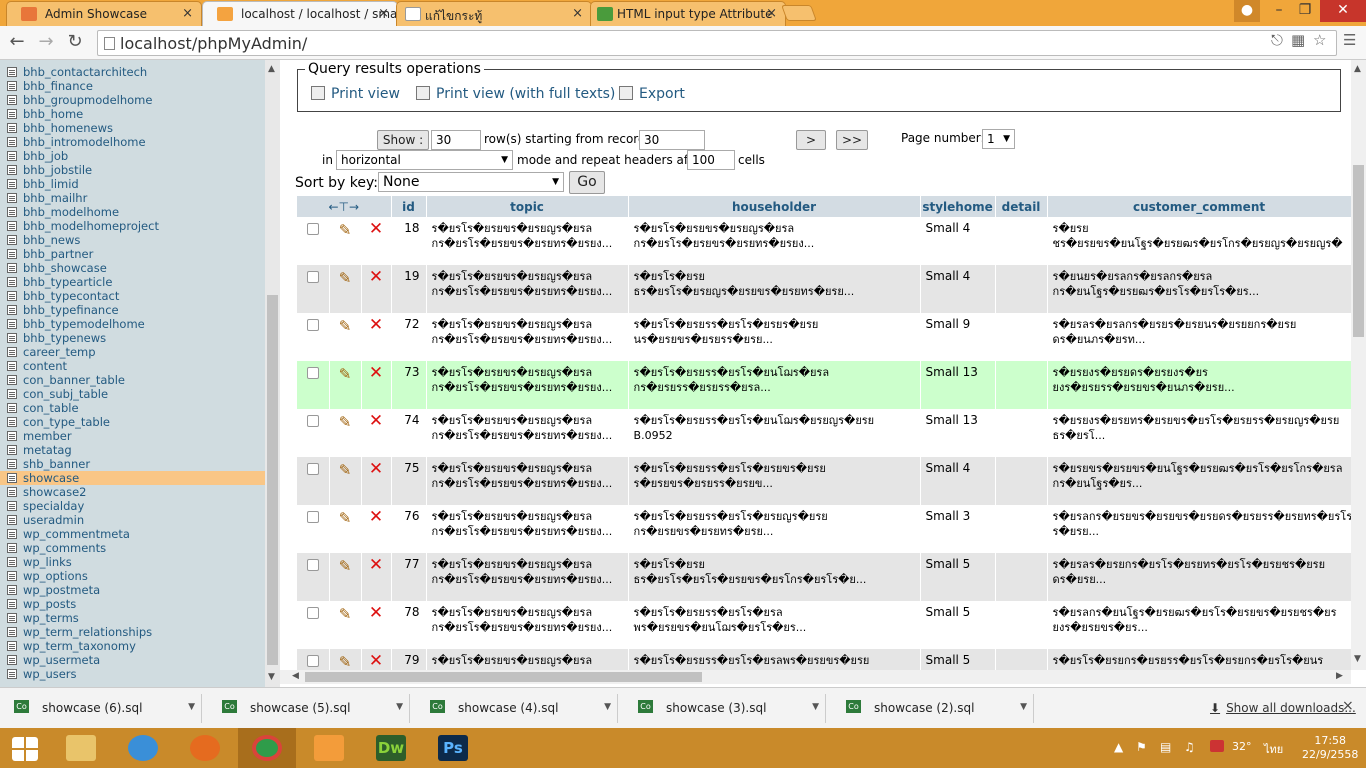  What do you see at coordinates (132, 534) in the screenshot?
I see `sidebar-item-wp-commentmeta: wp_commentmeta` at bounding box center [132, 534].